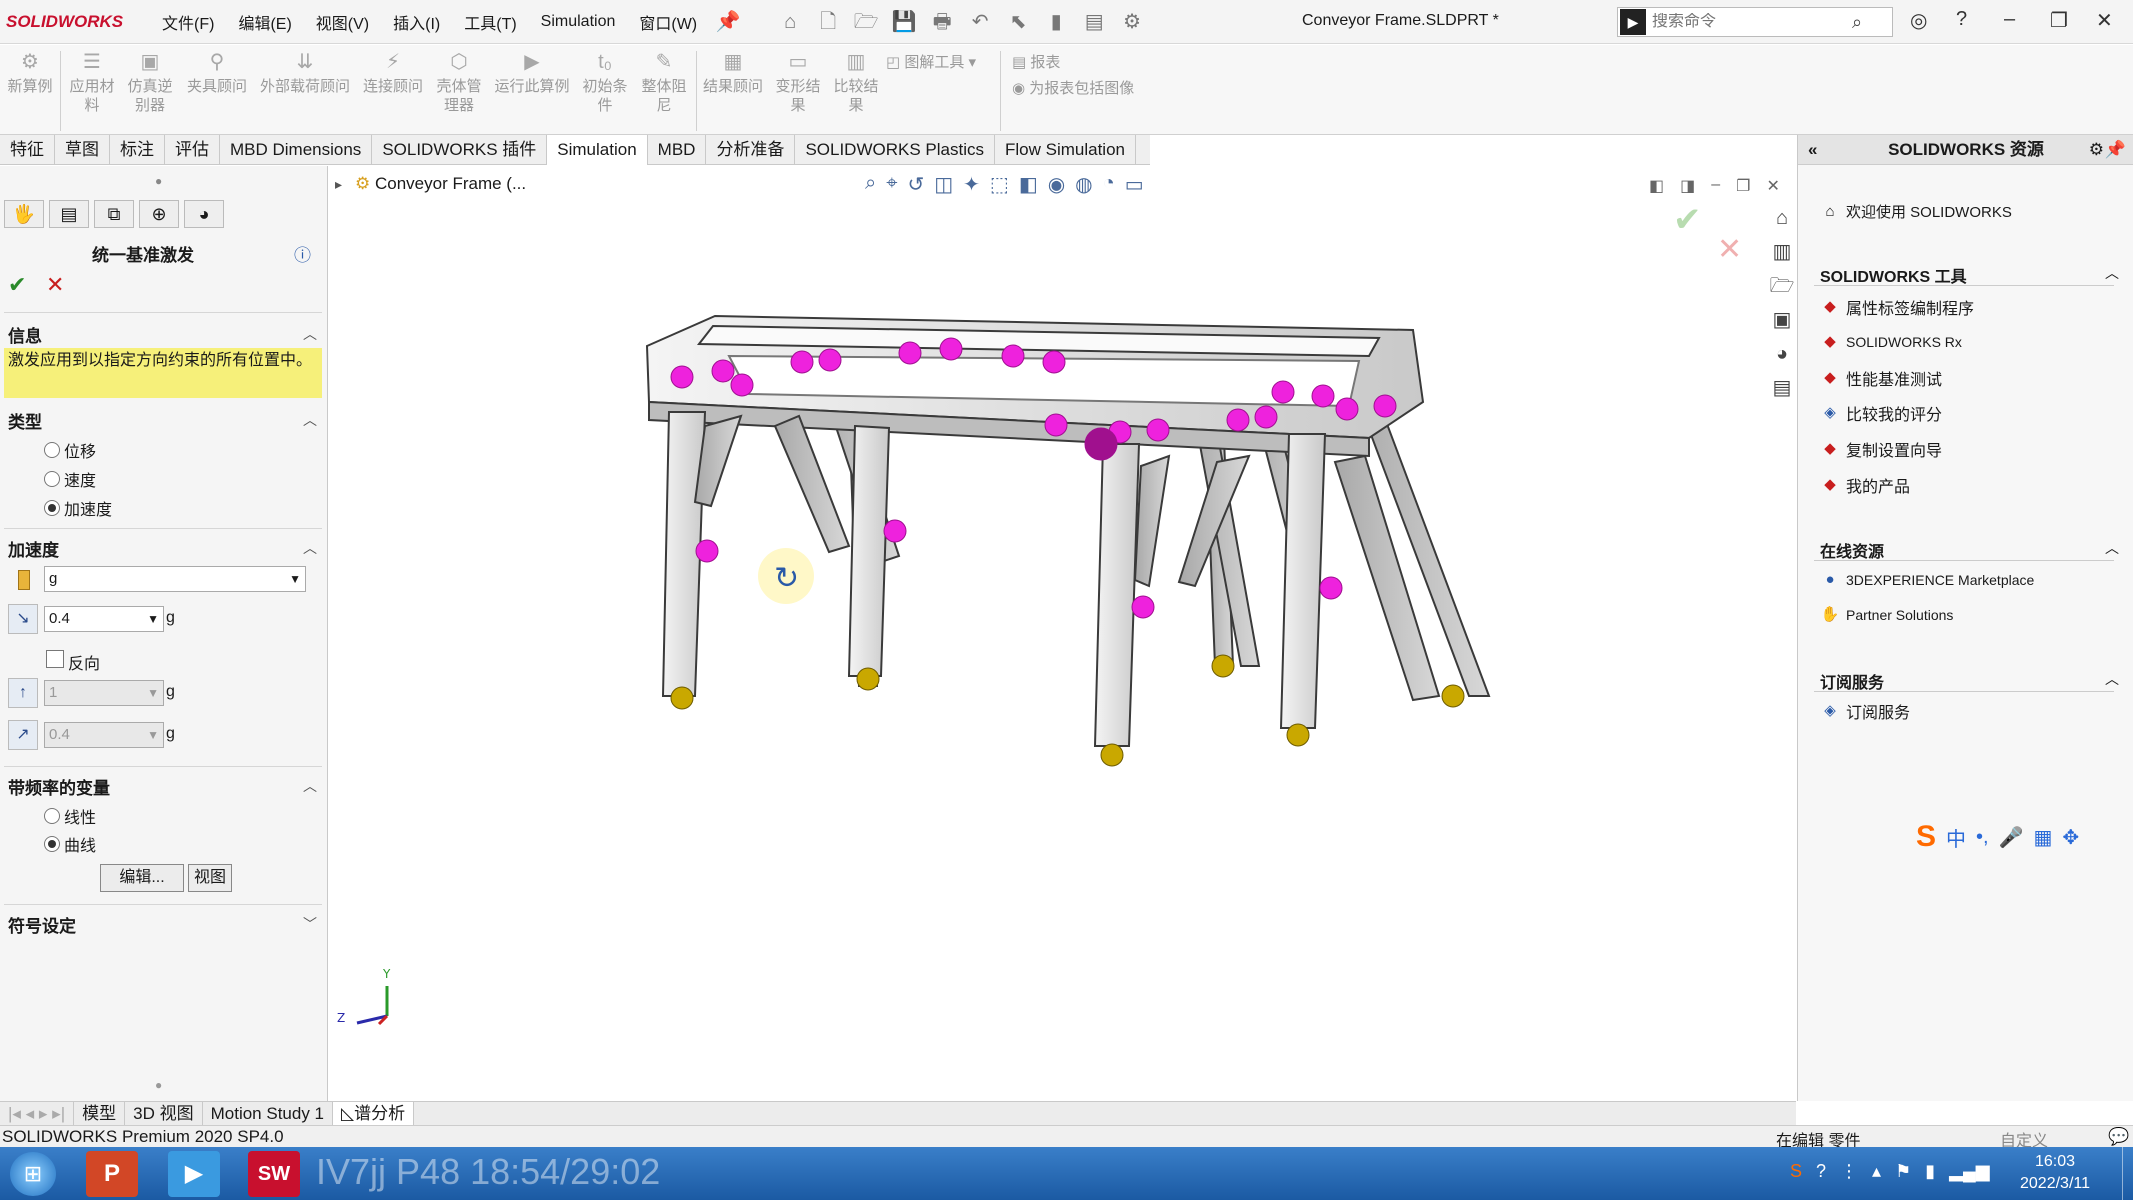 The width and height of the screenshot is (2133, 1200). What do you see at coordinates (1782, 320) in the screenshot?
I see `view-palette-icon: ▣` at bounding box center [1782, 320].